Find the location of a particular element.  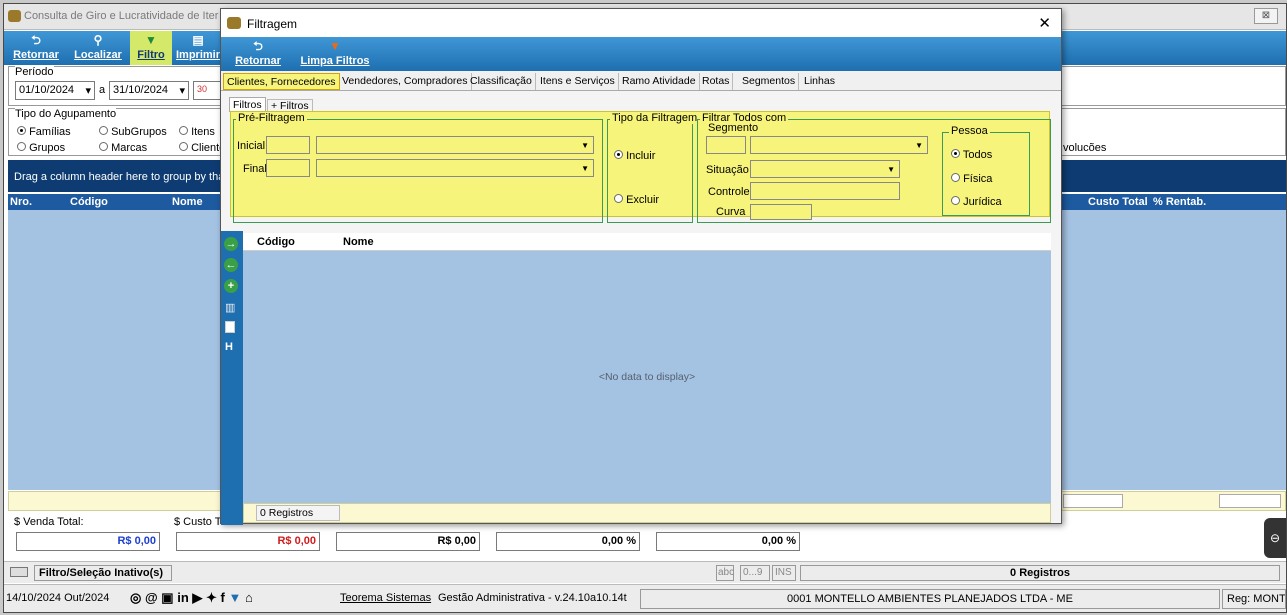

venda-total-label: $ Venda Total: is located at coordinates (49, 522).